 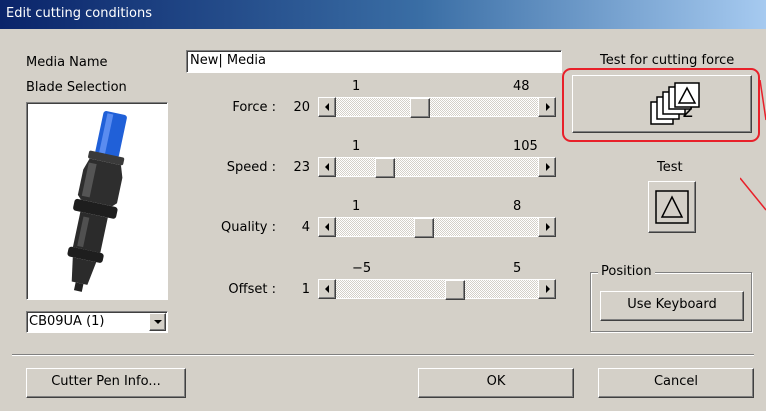 I want to click on use-keyboard-button: Use Keyboard, so click(x=672, y=306).